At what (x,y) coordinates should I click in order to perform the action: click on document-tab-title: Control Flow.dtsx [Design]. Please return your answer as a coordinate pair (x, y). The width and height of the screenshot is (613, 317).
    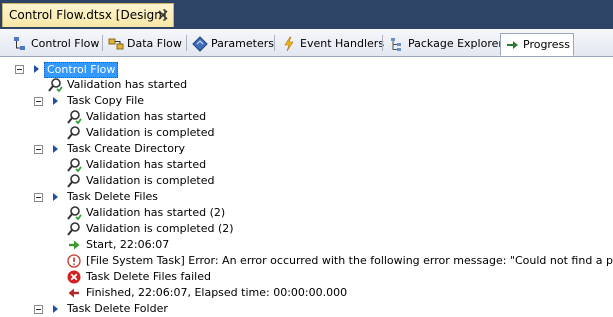
    Looking at the image, I should click on (88, 15).